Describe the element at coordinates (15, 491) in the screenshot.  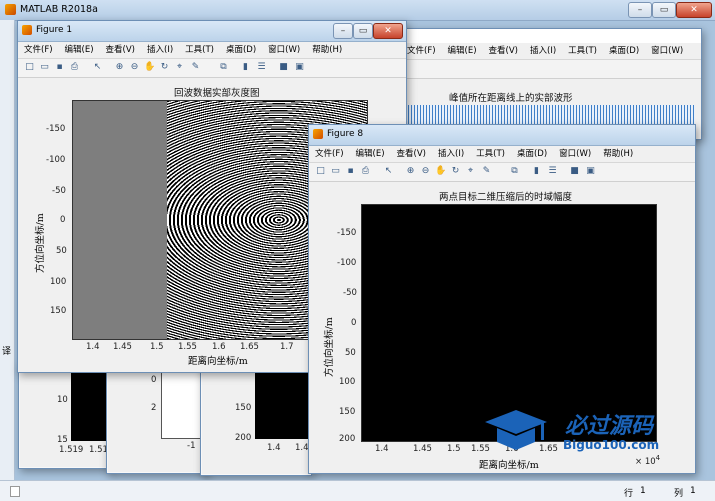
I see `status-scroll-grip` at that location.